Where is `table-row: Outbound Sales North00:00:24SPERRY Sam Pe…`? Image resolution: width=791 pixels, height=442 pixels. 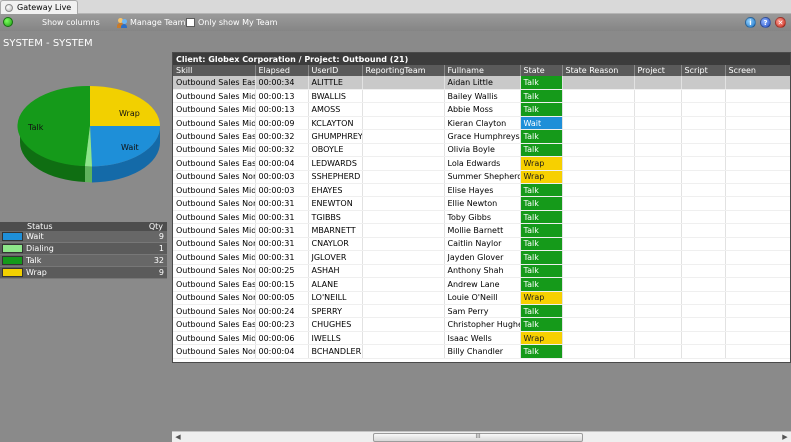 table-row: Outbound Sales North00:00:24SPERRY Sam Pe… is located at coordinates (481, 311).